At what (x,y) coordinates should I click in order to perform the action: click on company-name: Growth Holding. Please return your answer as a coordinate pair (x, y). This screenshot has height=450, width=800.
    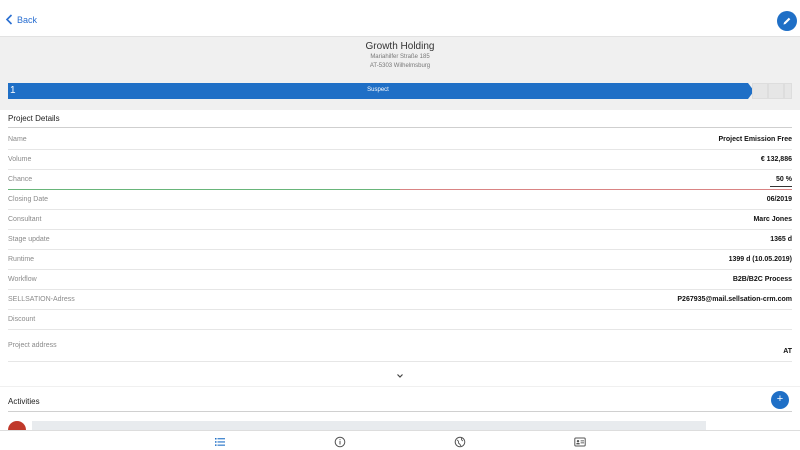
    Looking at the image, I should click on (400, 46).